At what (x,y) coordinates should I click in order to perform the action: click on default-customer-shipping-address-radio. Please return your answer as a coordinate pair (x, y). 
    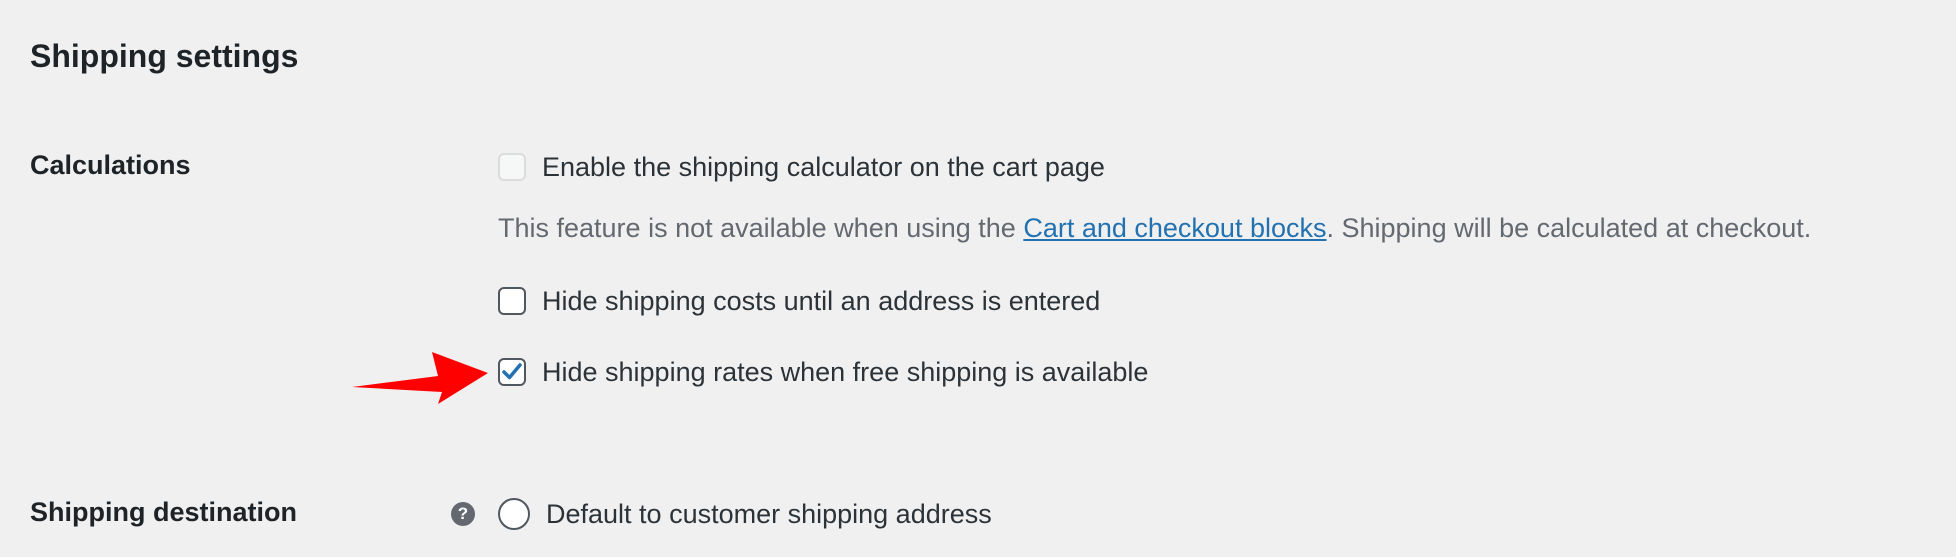
    Looking at the image, I should click on (514, 514).